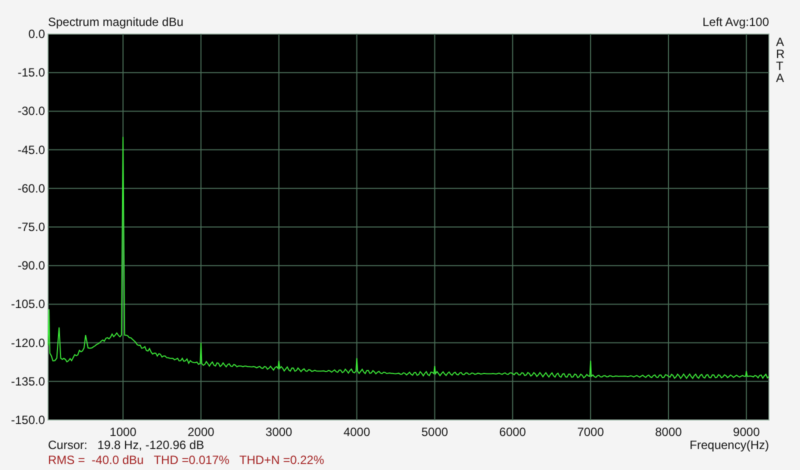  I want to click on axis-tick-label: 0.0, so click(36, 34).